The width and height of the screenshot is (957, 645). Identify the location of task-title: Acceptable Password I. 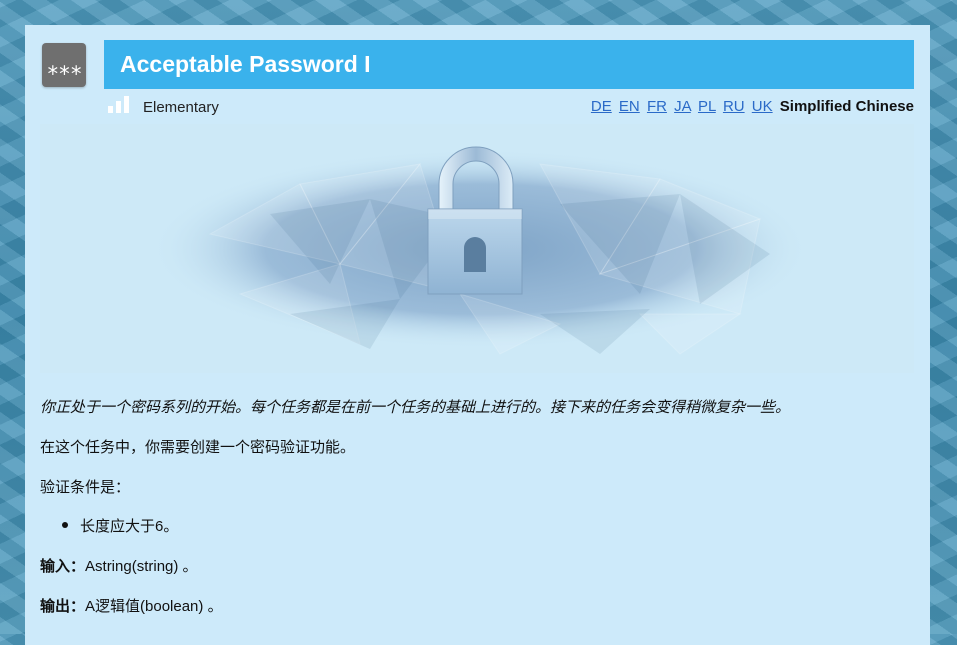
(245, 64).